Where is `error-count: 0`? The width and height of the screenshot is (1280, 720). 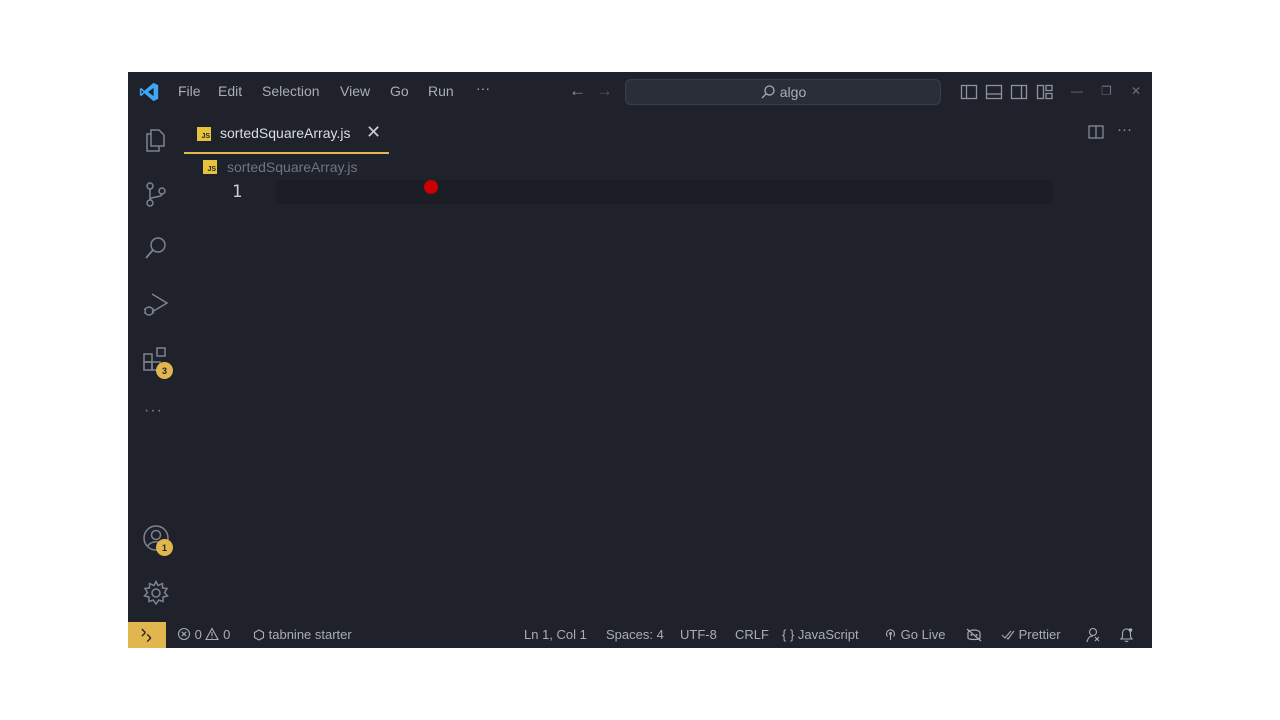
error-count: 0 is located at coordinates (198, 634).